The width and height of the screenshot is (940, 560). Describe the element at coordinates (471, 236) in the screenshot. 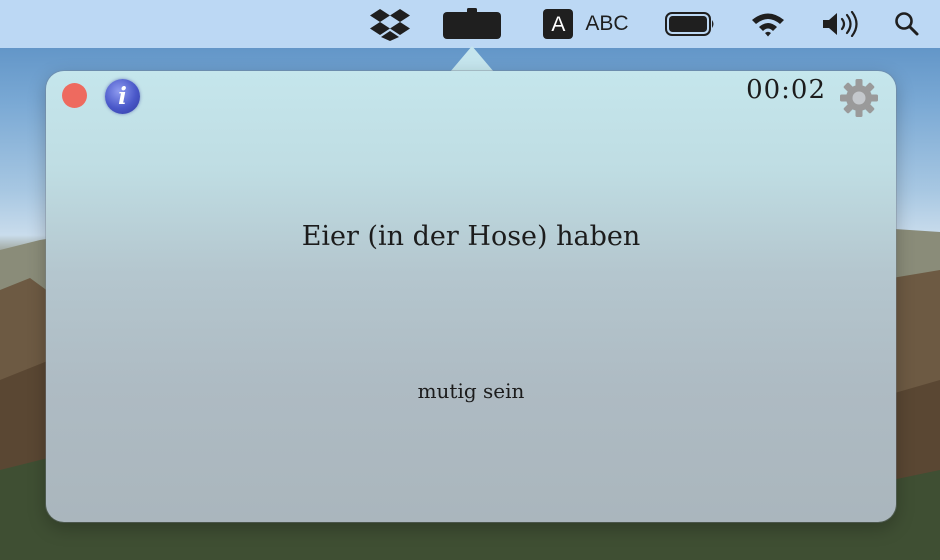

I see `flashcard-phrase: Eier (in der Hose) haben` at that location.